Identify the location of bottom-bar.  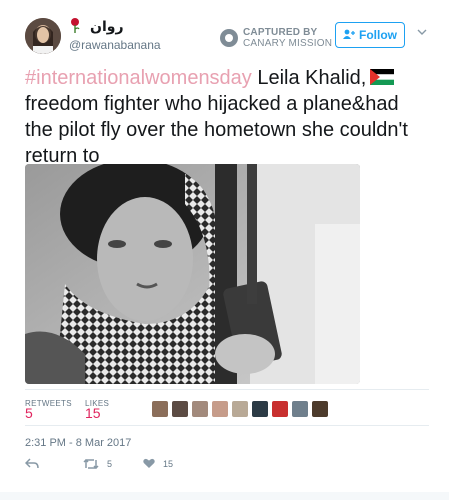
(224, 496).